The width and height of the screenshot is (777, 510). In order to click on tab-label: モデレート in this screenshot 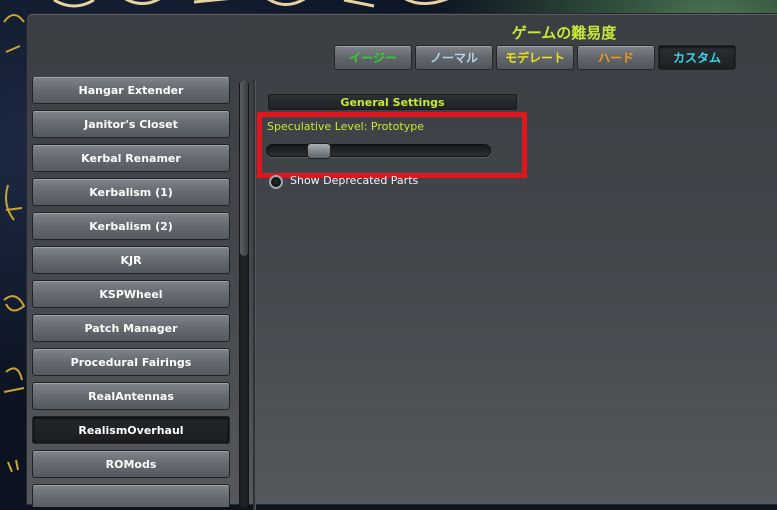, I will do `click(534, 58)`.